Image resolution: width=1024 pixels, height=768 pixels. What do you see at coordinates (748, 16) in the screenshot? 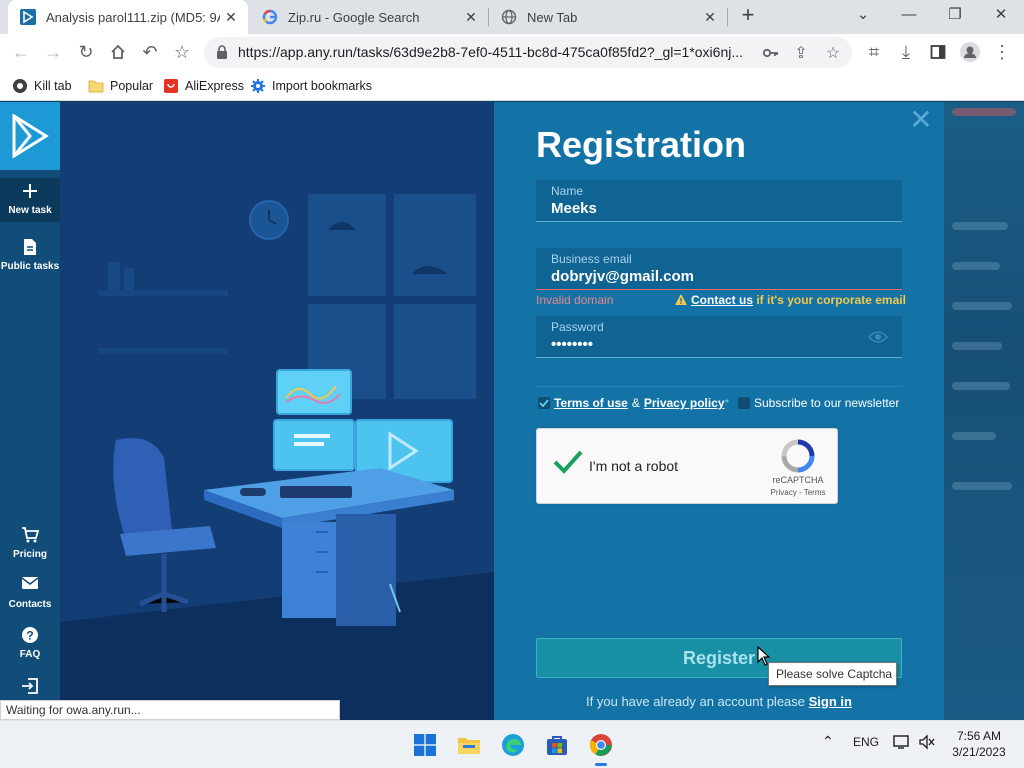
I see `new-tab-button: +` at bounding box center [748, 16].